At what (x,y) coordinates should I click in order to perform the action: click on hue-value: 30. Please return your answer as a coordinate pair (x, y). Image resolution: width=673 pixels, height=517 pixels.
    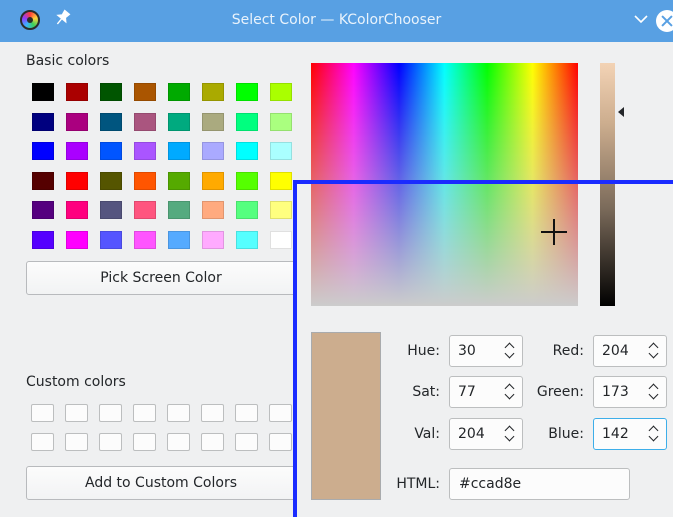
    Looking at the image, I should click on (467, 351).